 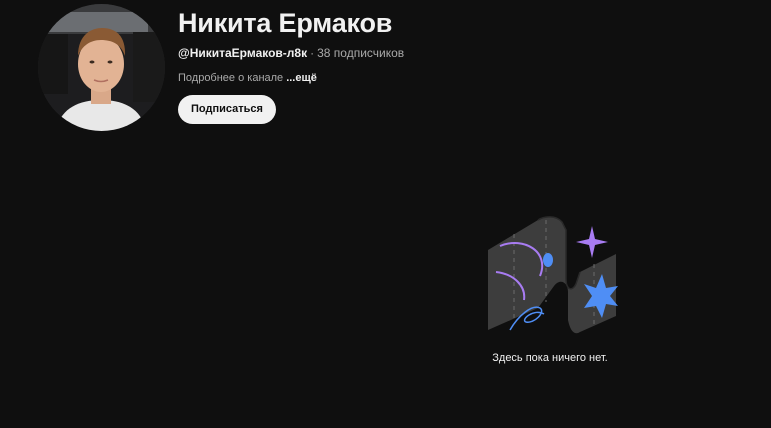 What do you see at coordinates (361, 53) in the screenshot?
I see `subscriber-count: 38 подписчиков` at bounding box center [361, 53].